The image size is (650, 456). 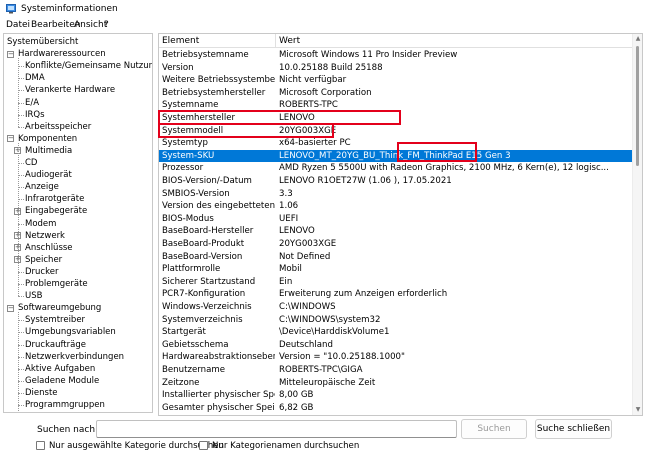 I want to click on table-row: Benutzername ROBERTS-TPC\GIGA, so click(x=396, y=370).